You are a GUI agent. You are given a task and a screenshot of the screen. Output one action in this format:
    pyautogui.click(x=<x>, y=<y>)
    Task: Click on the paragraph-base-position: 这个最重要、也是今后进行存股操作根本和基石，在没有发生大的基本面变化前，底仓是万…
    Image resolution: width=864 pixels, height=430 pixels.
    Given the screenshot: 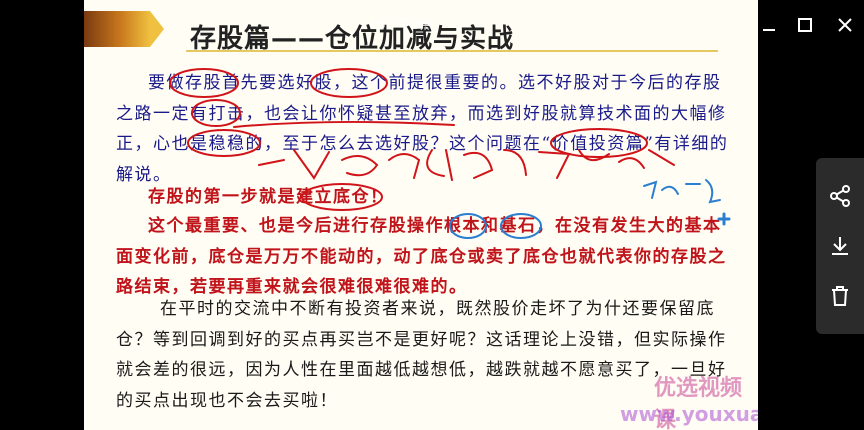 What is the action you would take?
    pyautogui.click(x=421, y=256)
    